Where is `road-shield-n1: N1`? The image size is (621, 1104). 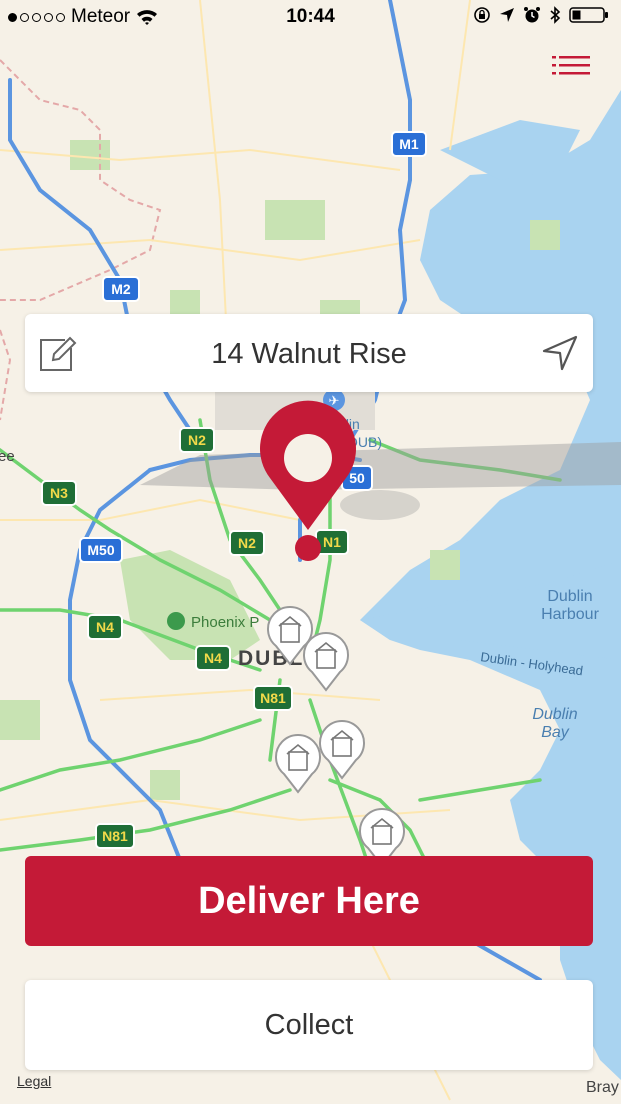 road-shield-n1: N1 is located at coordinates (332, 542).